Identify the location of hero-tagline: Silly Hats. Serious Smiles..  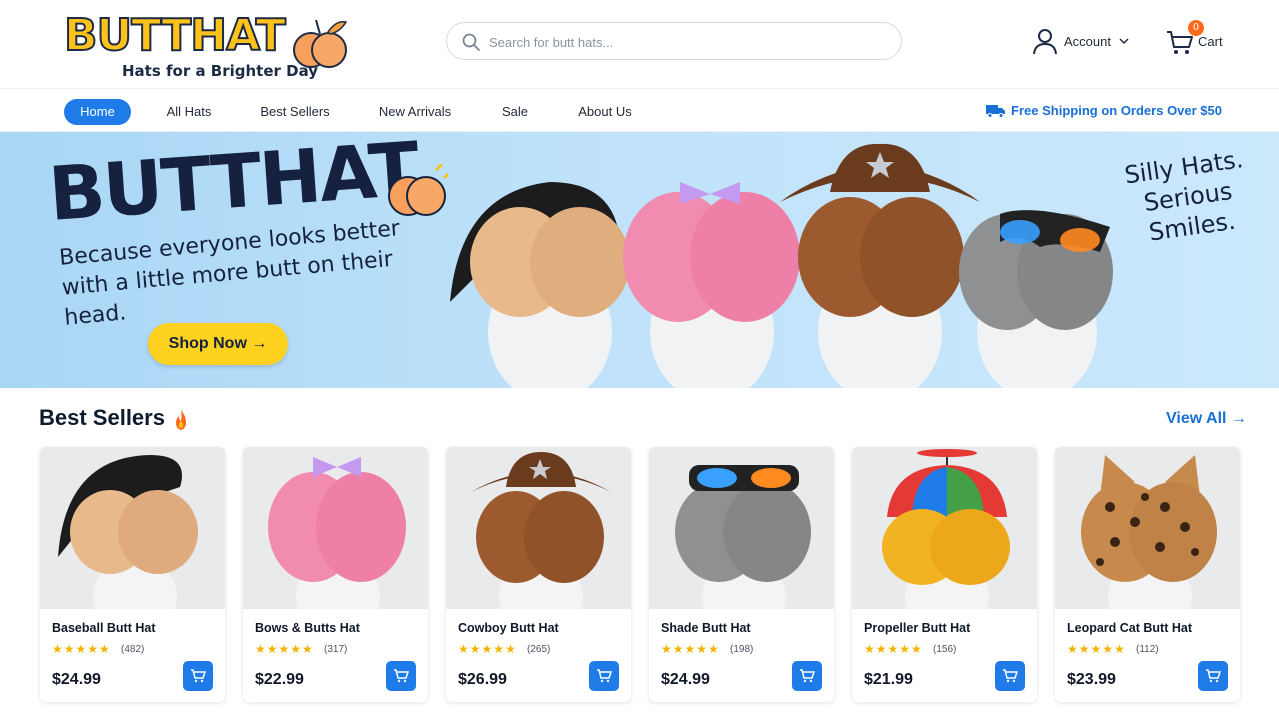
(1183, 196).